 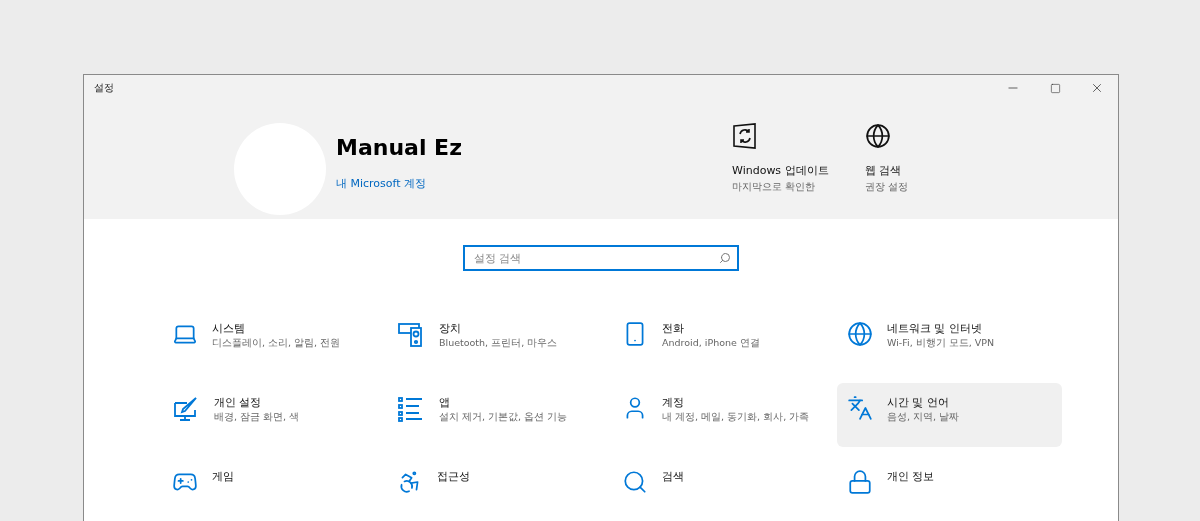 I want to click on user-name: Manual Ez, so click(x=399, y=147).